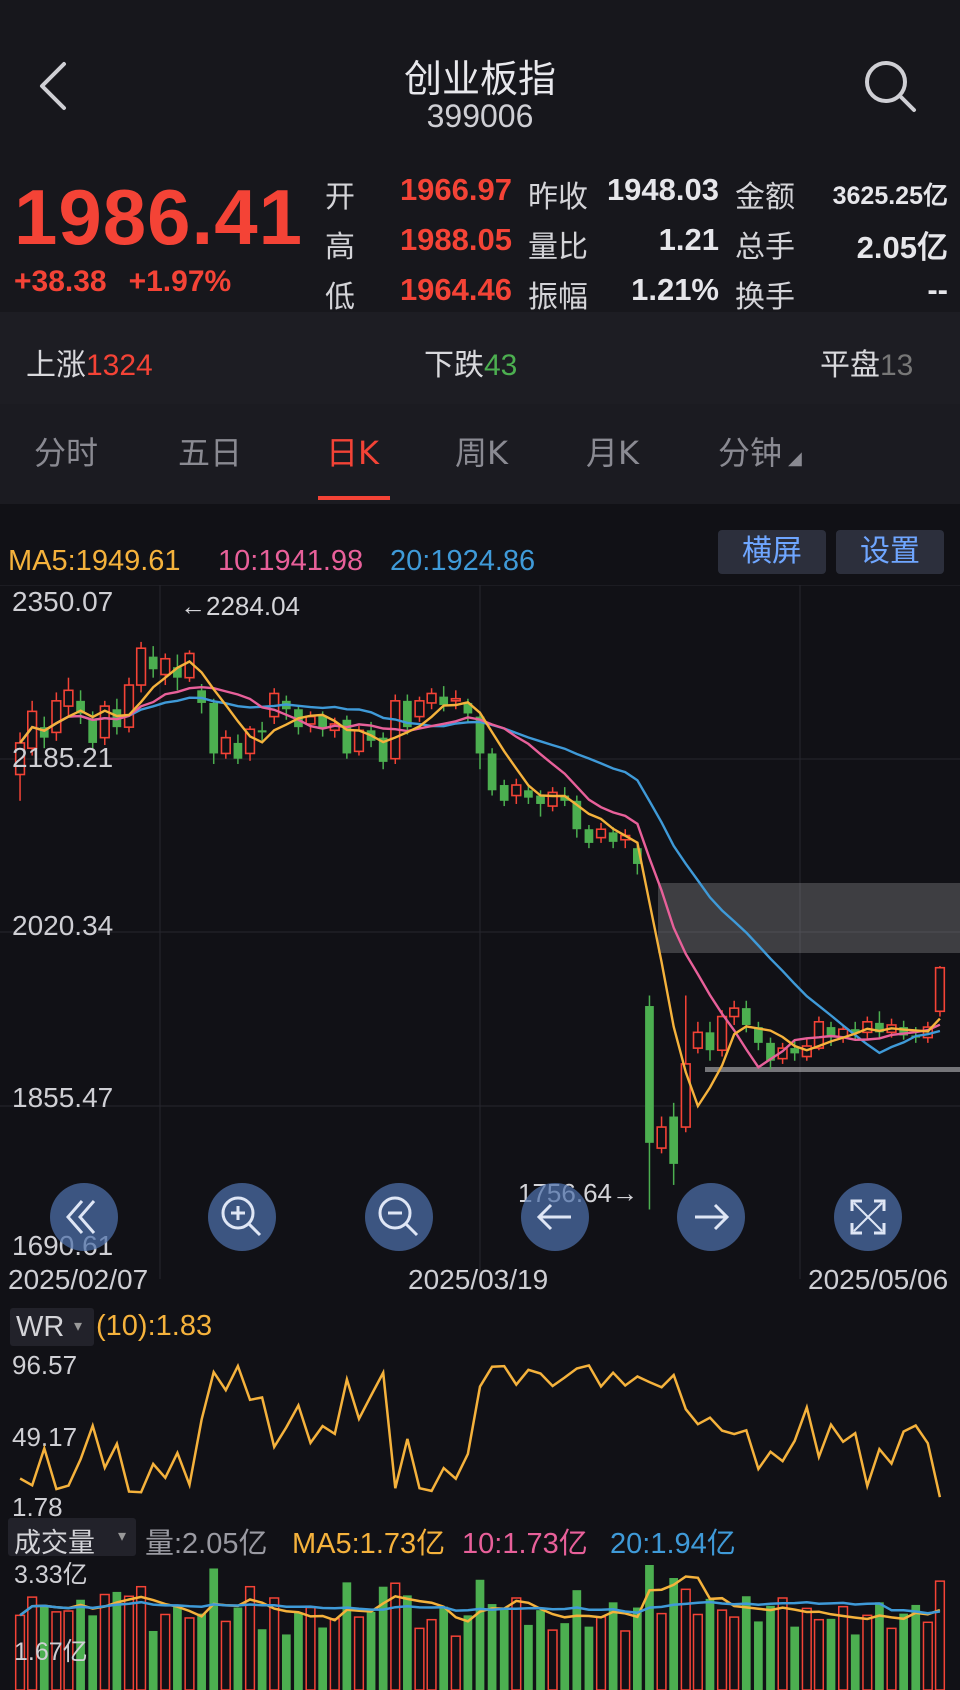 This screenshot has width=960, height=1690. Describe the element at coordinates (795, 458) in the screenshot. I see `caret-down-icon: ◢` at that location.